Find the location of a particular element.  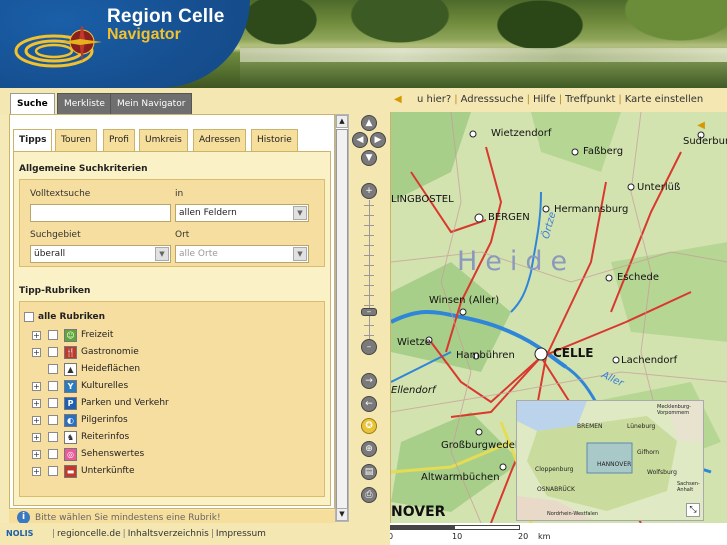

toolbar-where-am-i-link: u hier? is located at coordinates (434, 99).